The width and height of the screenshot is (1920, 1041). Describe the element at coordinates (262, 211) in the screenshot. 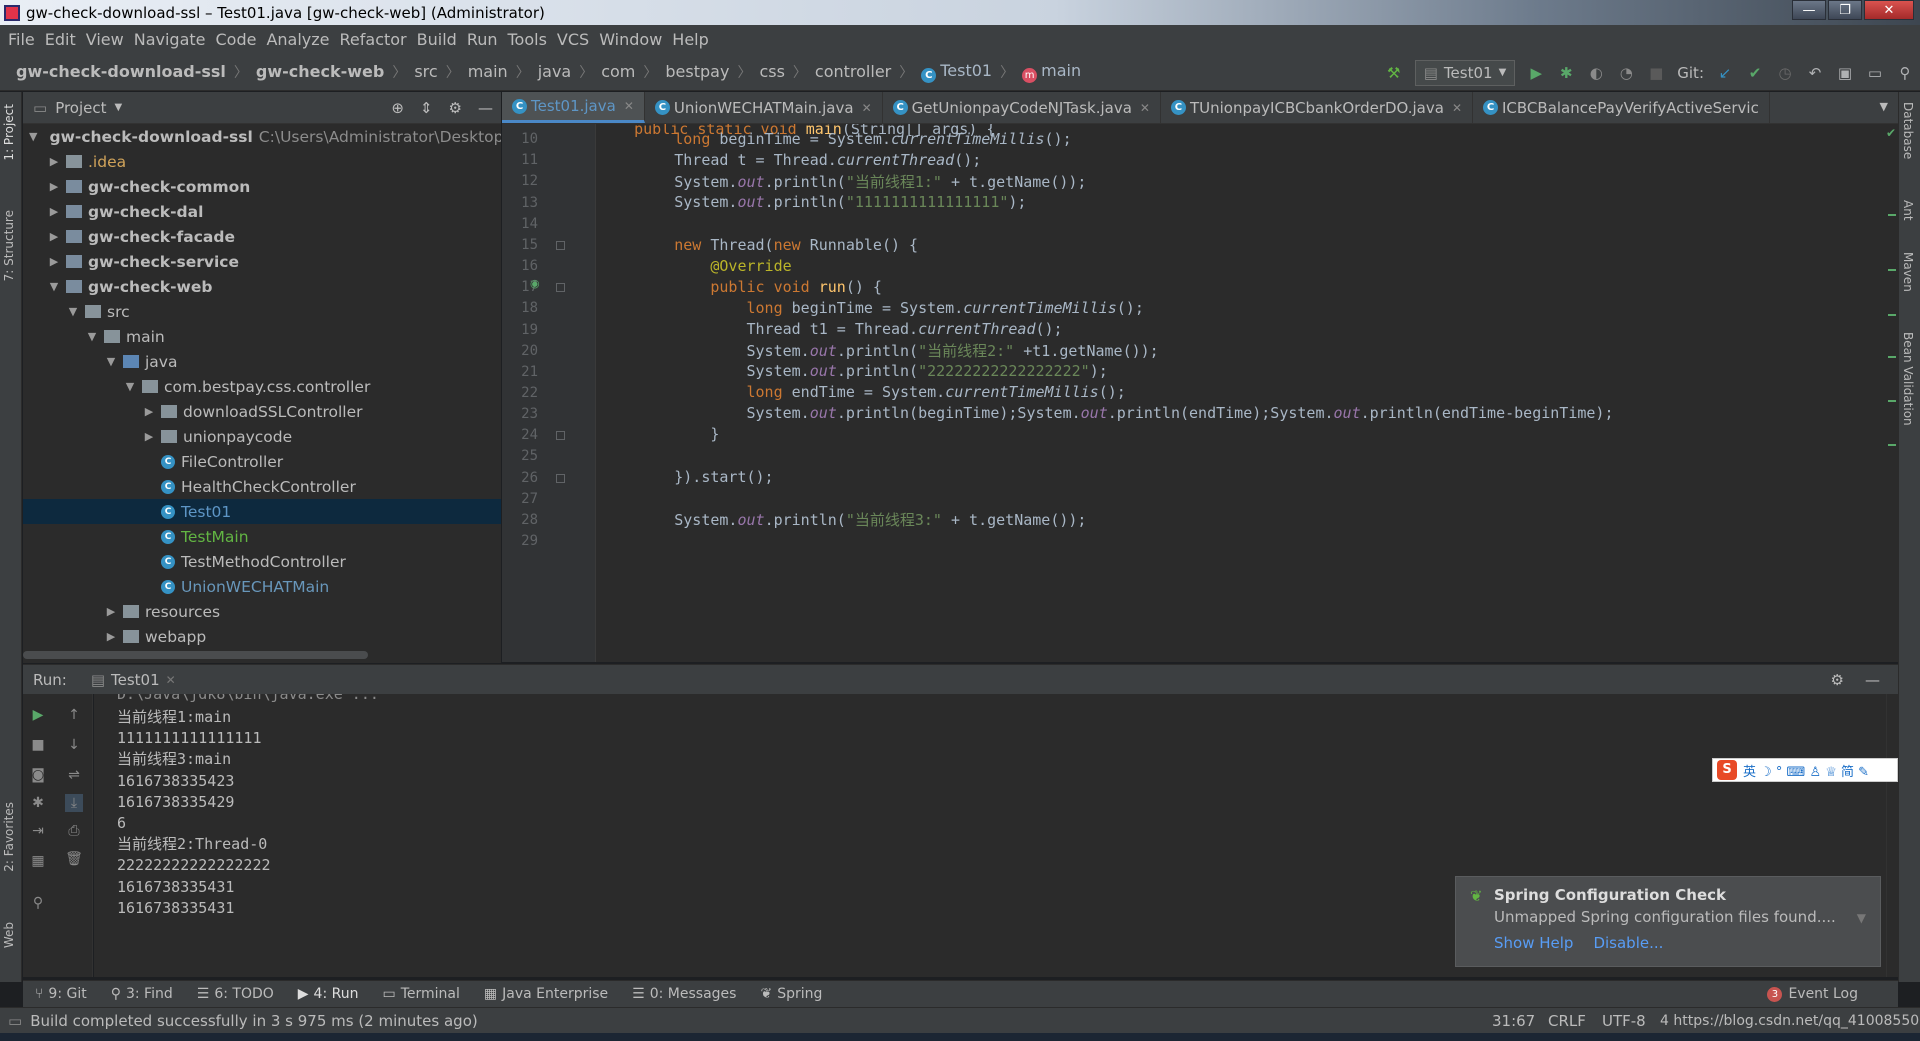

I see `tree-item: ▶ gw-check-dal` at that location.